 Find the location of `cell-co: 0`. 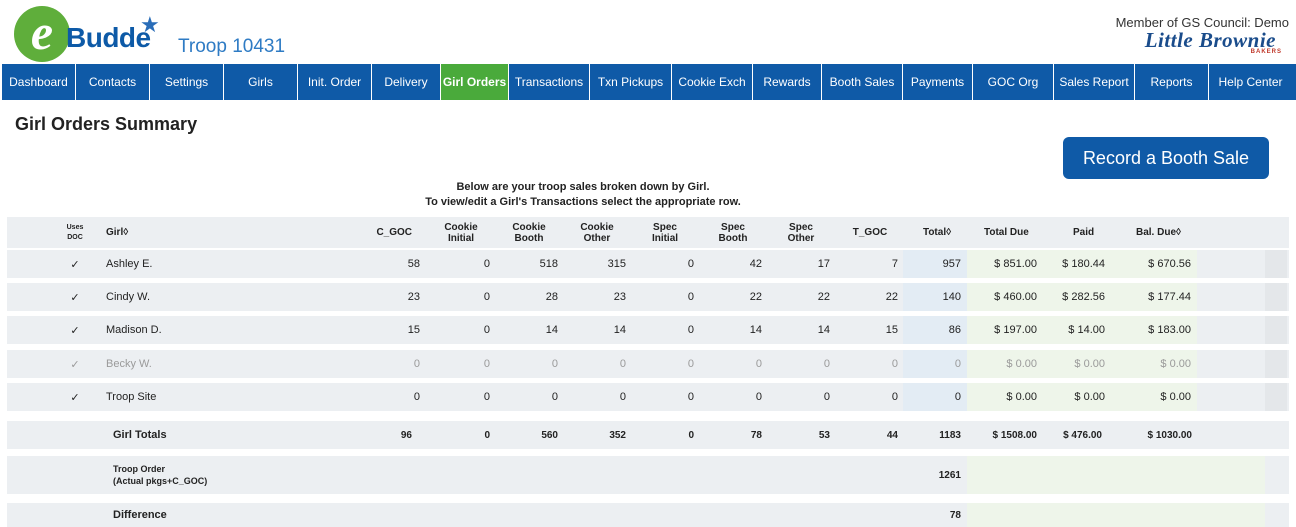

cell-co: 0 is located at coordinates (622, 397).